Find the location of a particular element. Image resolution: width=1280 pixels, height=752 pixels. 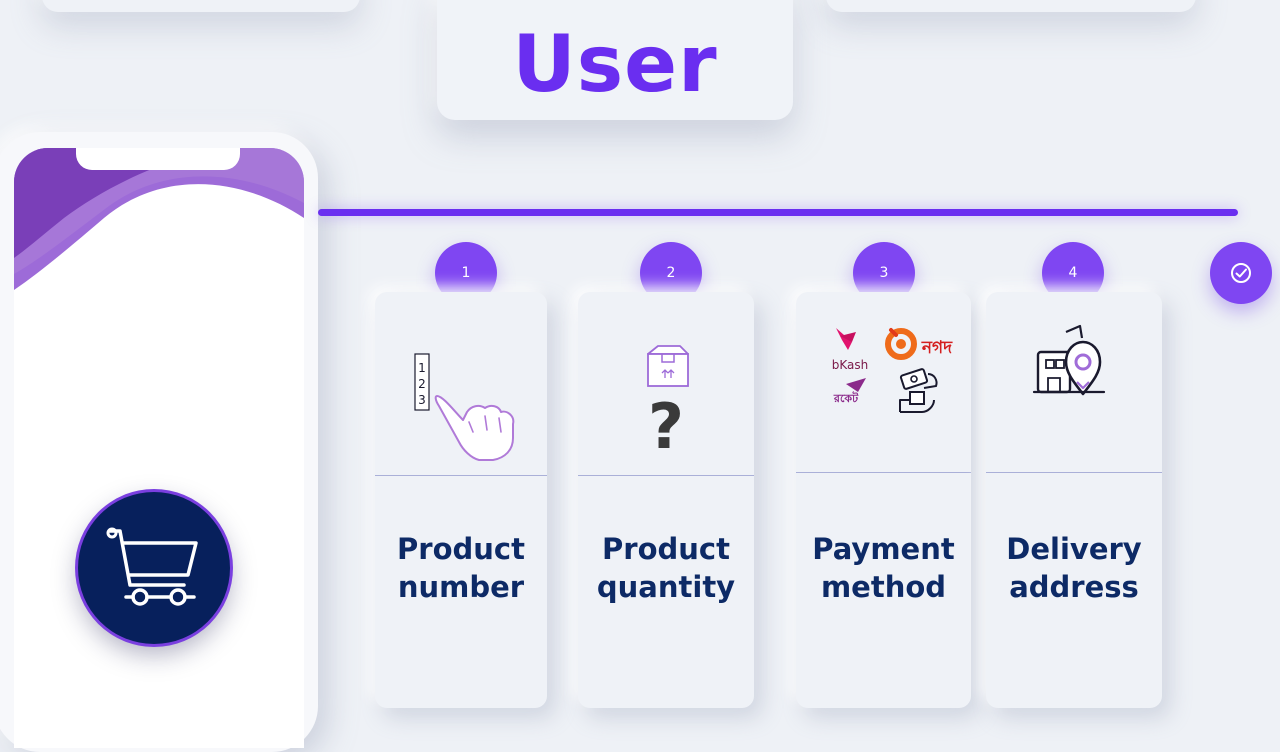

step-label: Payment method is located at coordinates (883, 568).